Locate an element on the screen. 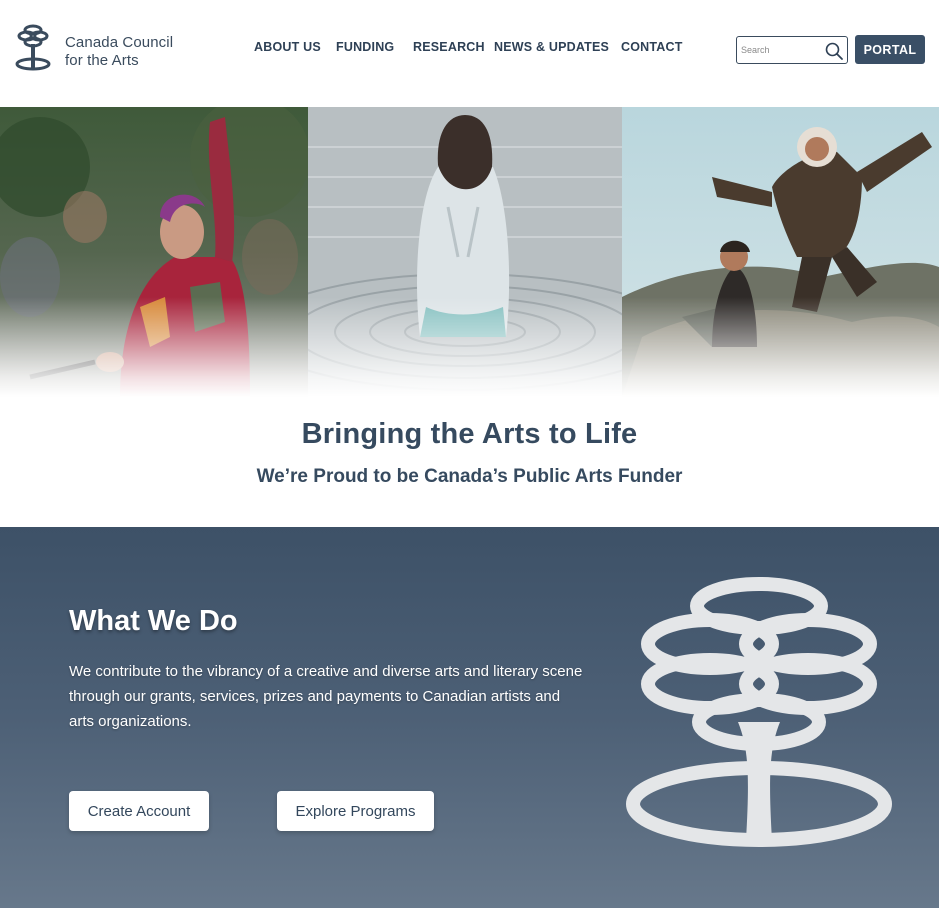 The width and height of the screenshot is (939, 908). figure-in-water-photo is located at coordinates (465, 252).